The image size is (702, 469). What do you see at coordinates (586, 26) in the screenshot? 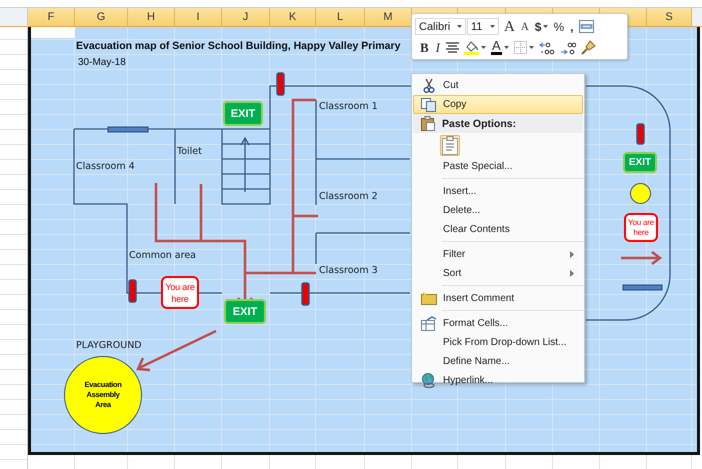
I see `merge-center-icon` at bounding box center [586, 26].